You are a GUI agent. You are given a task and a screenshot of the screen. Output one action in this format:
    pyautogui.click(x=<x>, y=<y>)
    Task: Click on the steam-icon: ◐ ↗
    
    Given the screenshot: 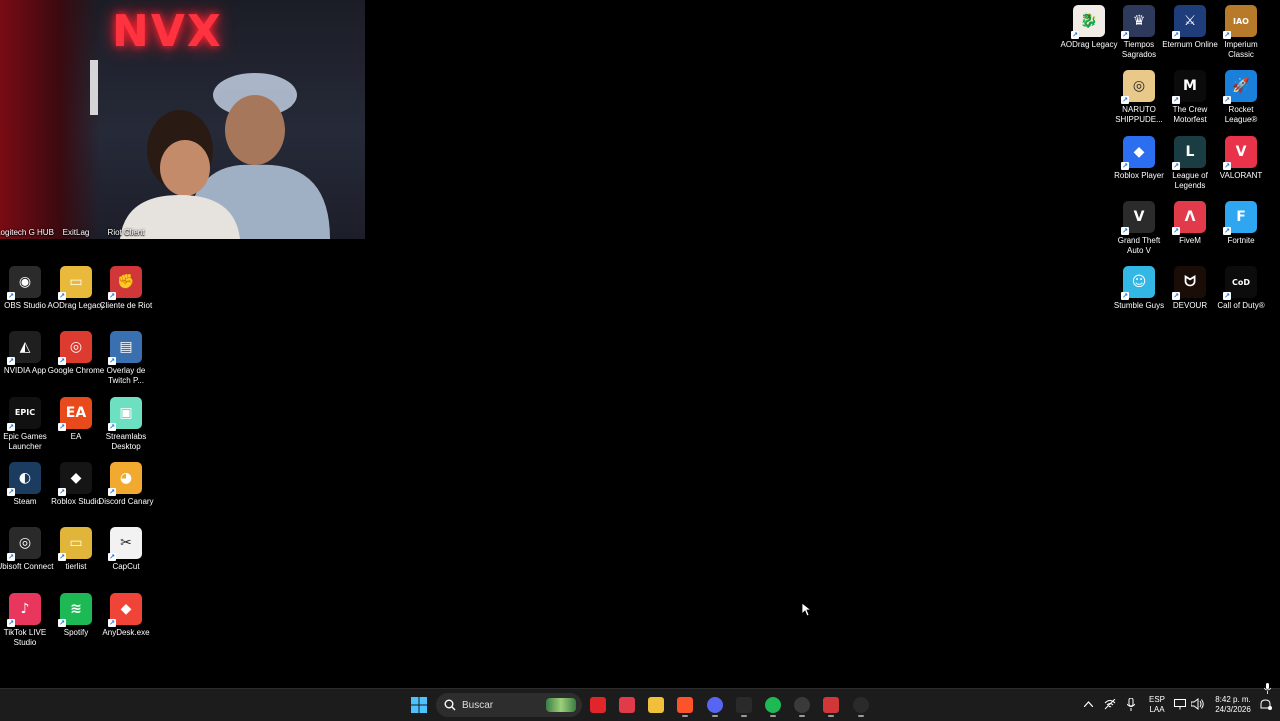 What is the action you would take?
    pyautogui.click(x=24, y=478)
    